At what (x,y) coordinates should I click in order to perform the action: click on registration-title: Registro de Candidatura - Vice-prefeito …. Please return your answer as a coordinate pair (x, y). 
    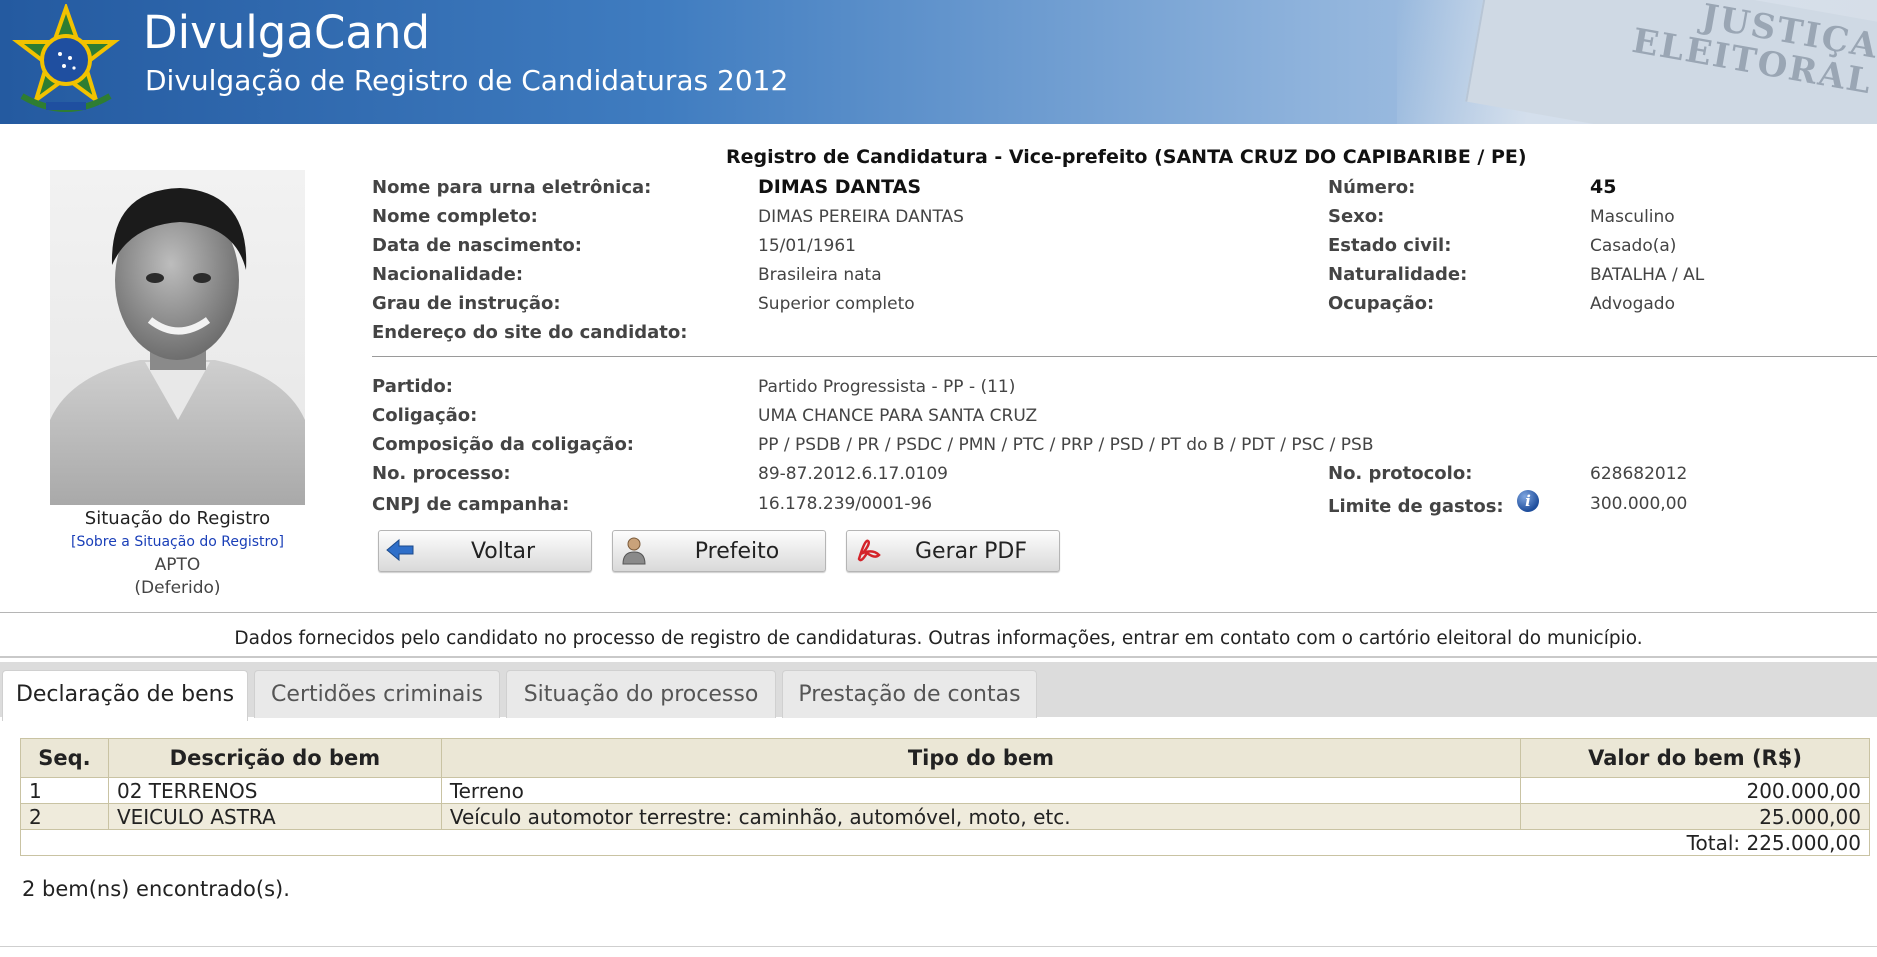
    Looking at the image, I should click on (1126, 157).